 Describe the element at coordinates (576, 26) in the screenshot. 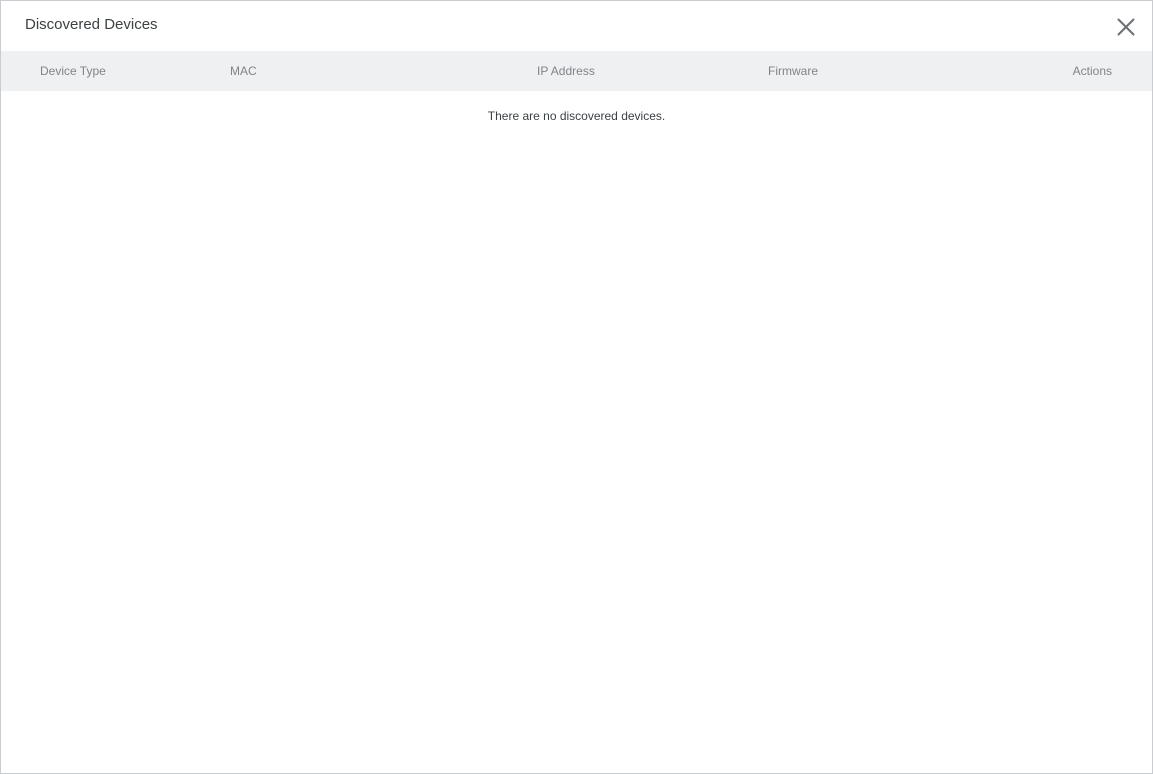

I see `dialog-header: Discovered Devices` at that location.